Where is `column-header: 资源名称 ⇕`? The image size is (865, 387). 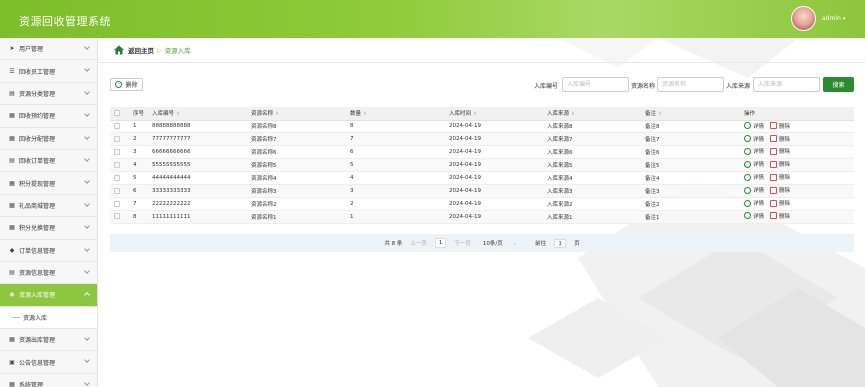 column-header: 资源名称 ⇕ is located at coordinates (296, 114).